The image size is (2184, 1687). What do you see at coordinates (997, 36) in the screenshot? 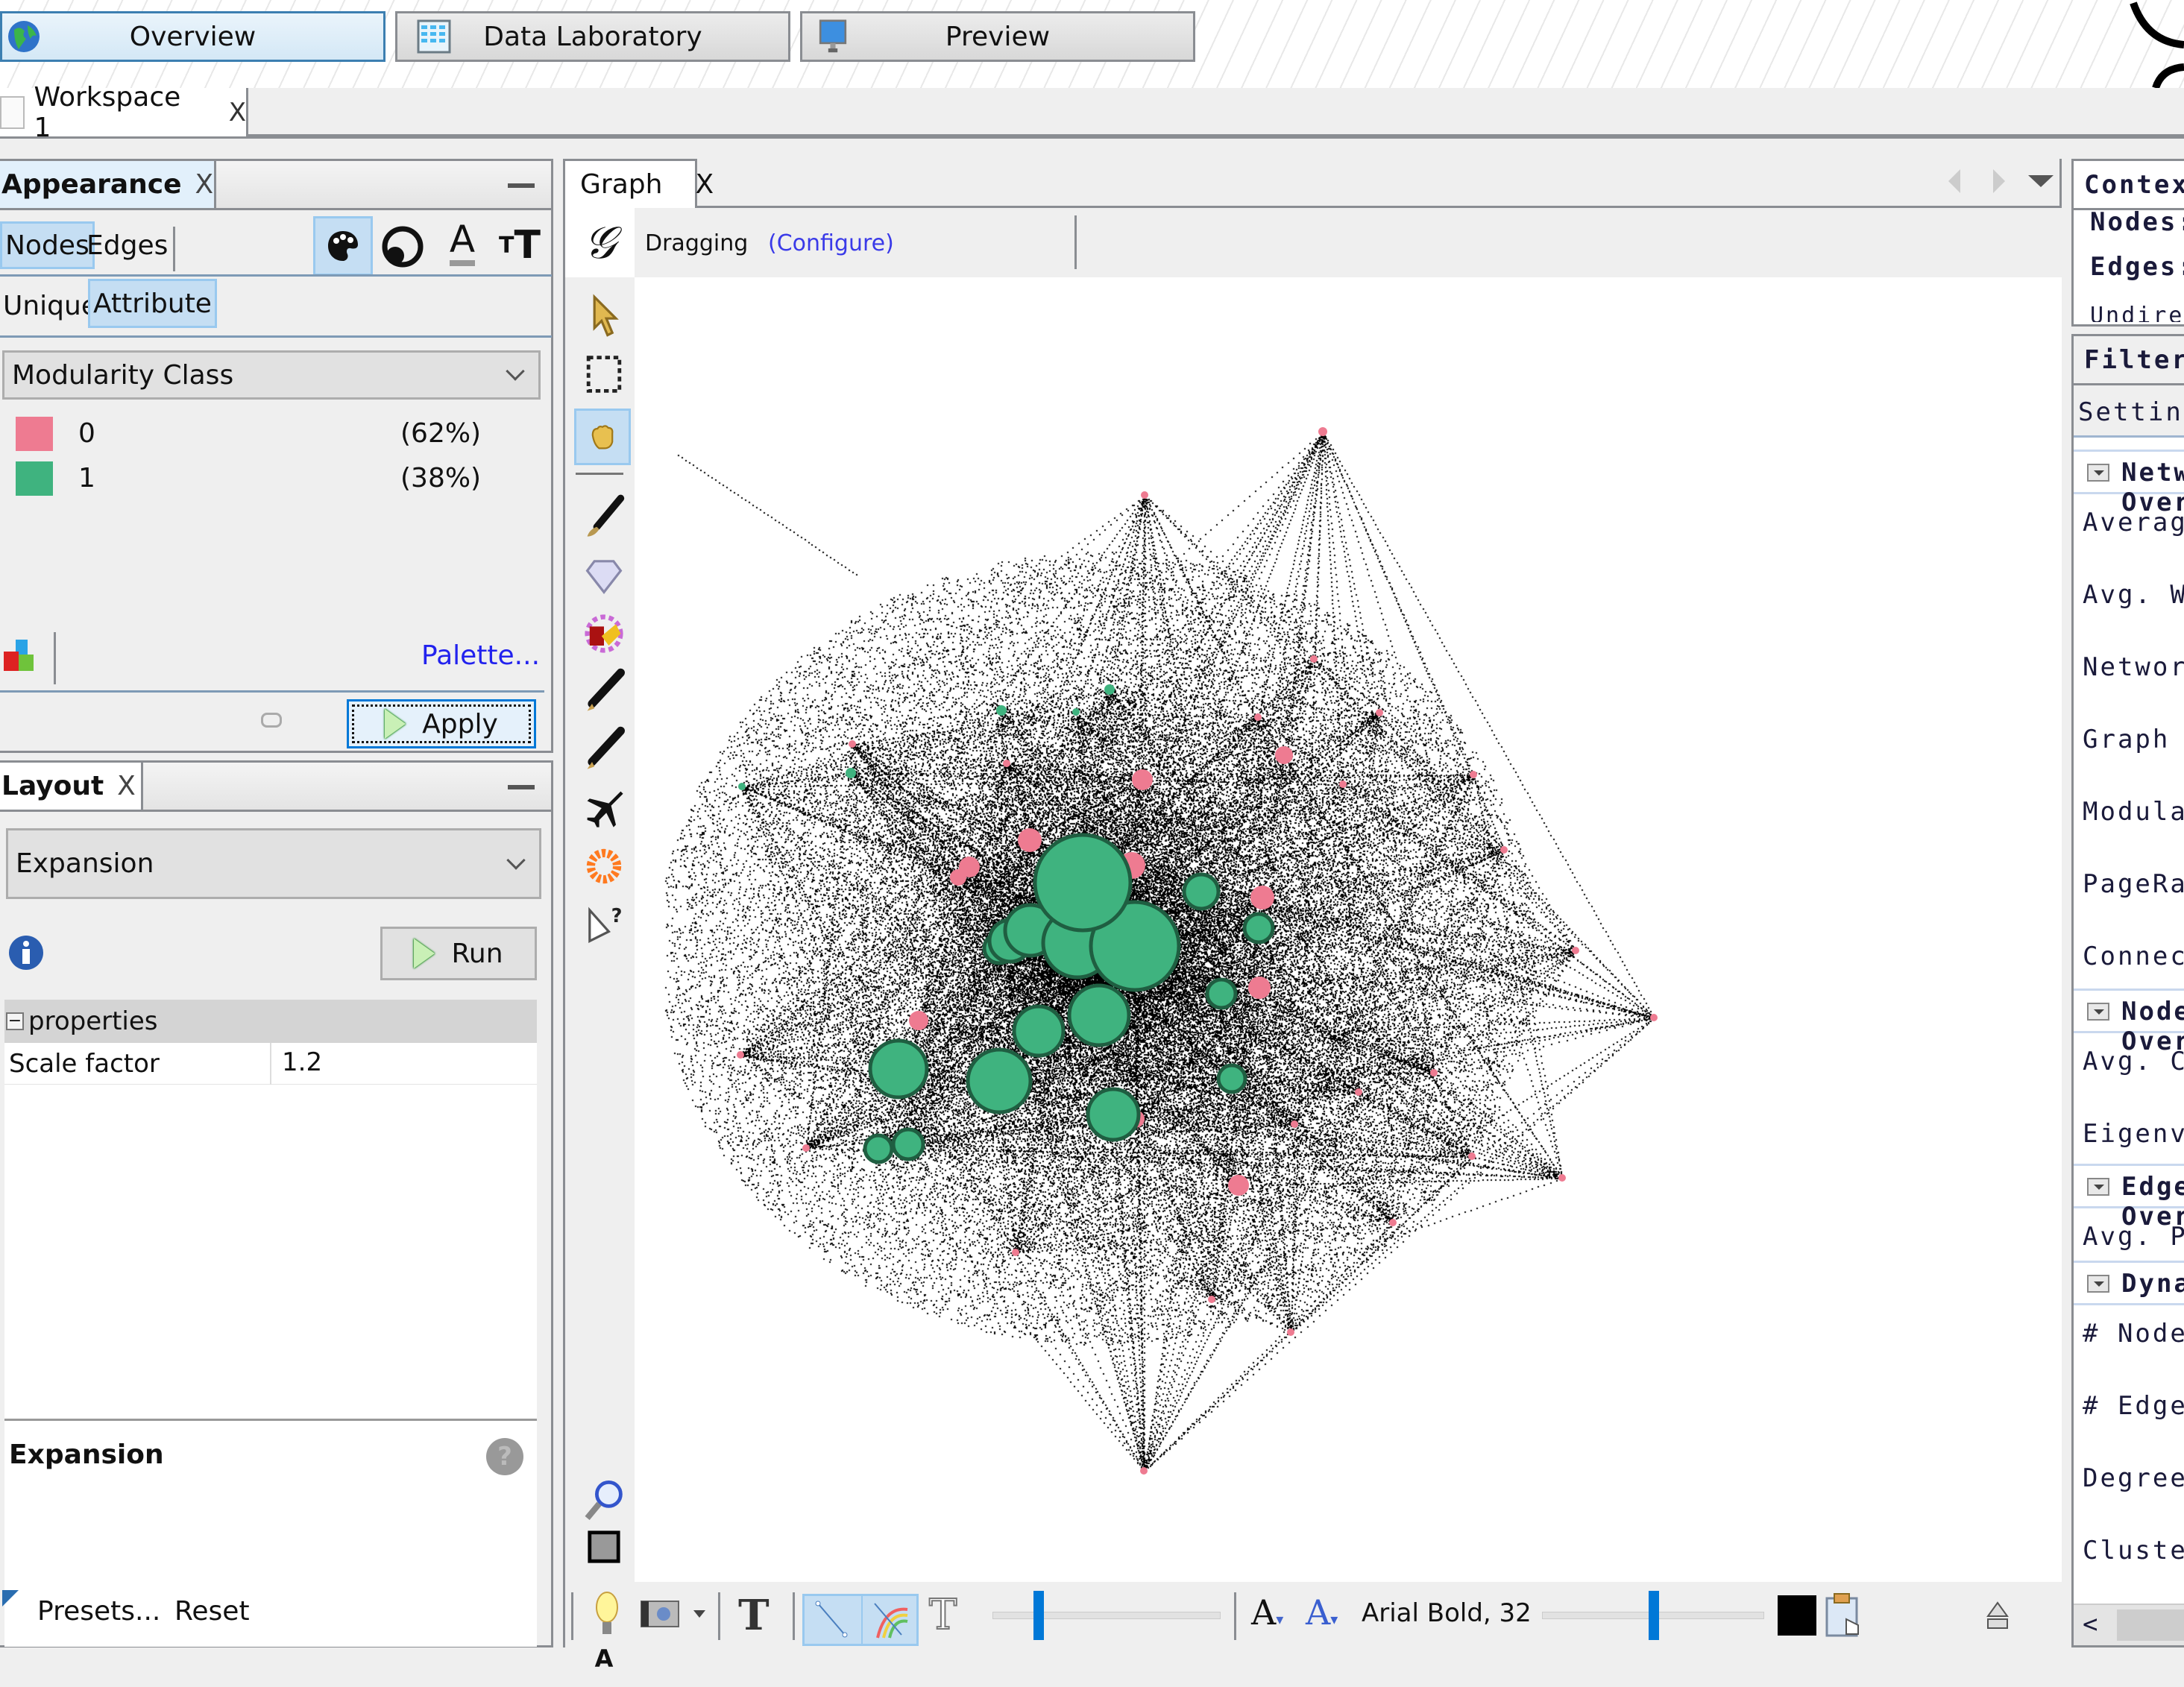
I see `perspective-preview-button: Preview` at bounding box center [997, 36].